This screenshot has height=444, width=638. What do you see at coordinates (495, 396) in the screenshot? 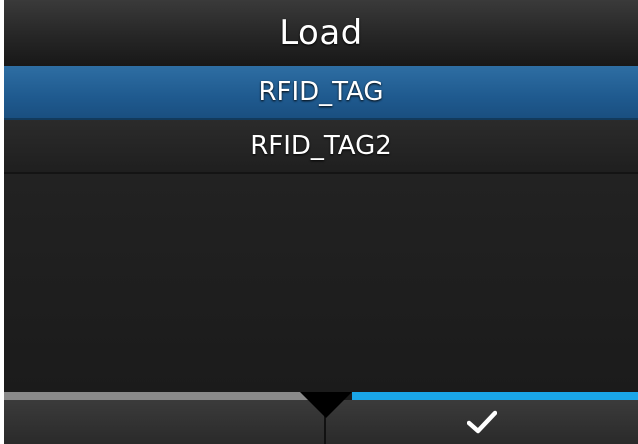
I see `right-indicator-bar` at bounding box center [495, 396].